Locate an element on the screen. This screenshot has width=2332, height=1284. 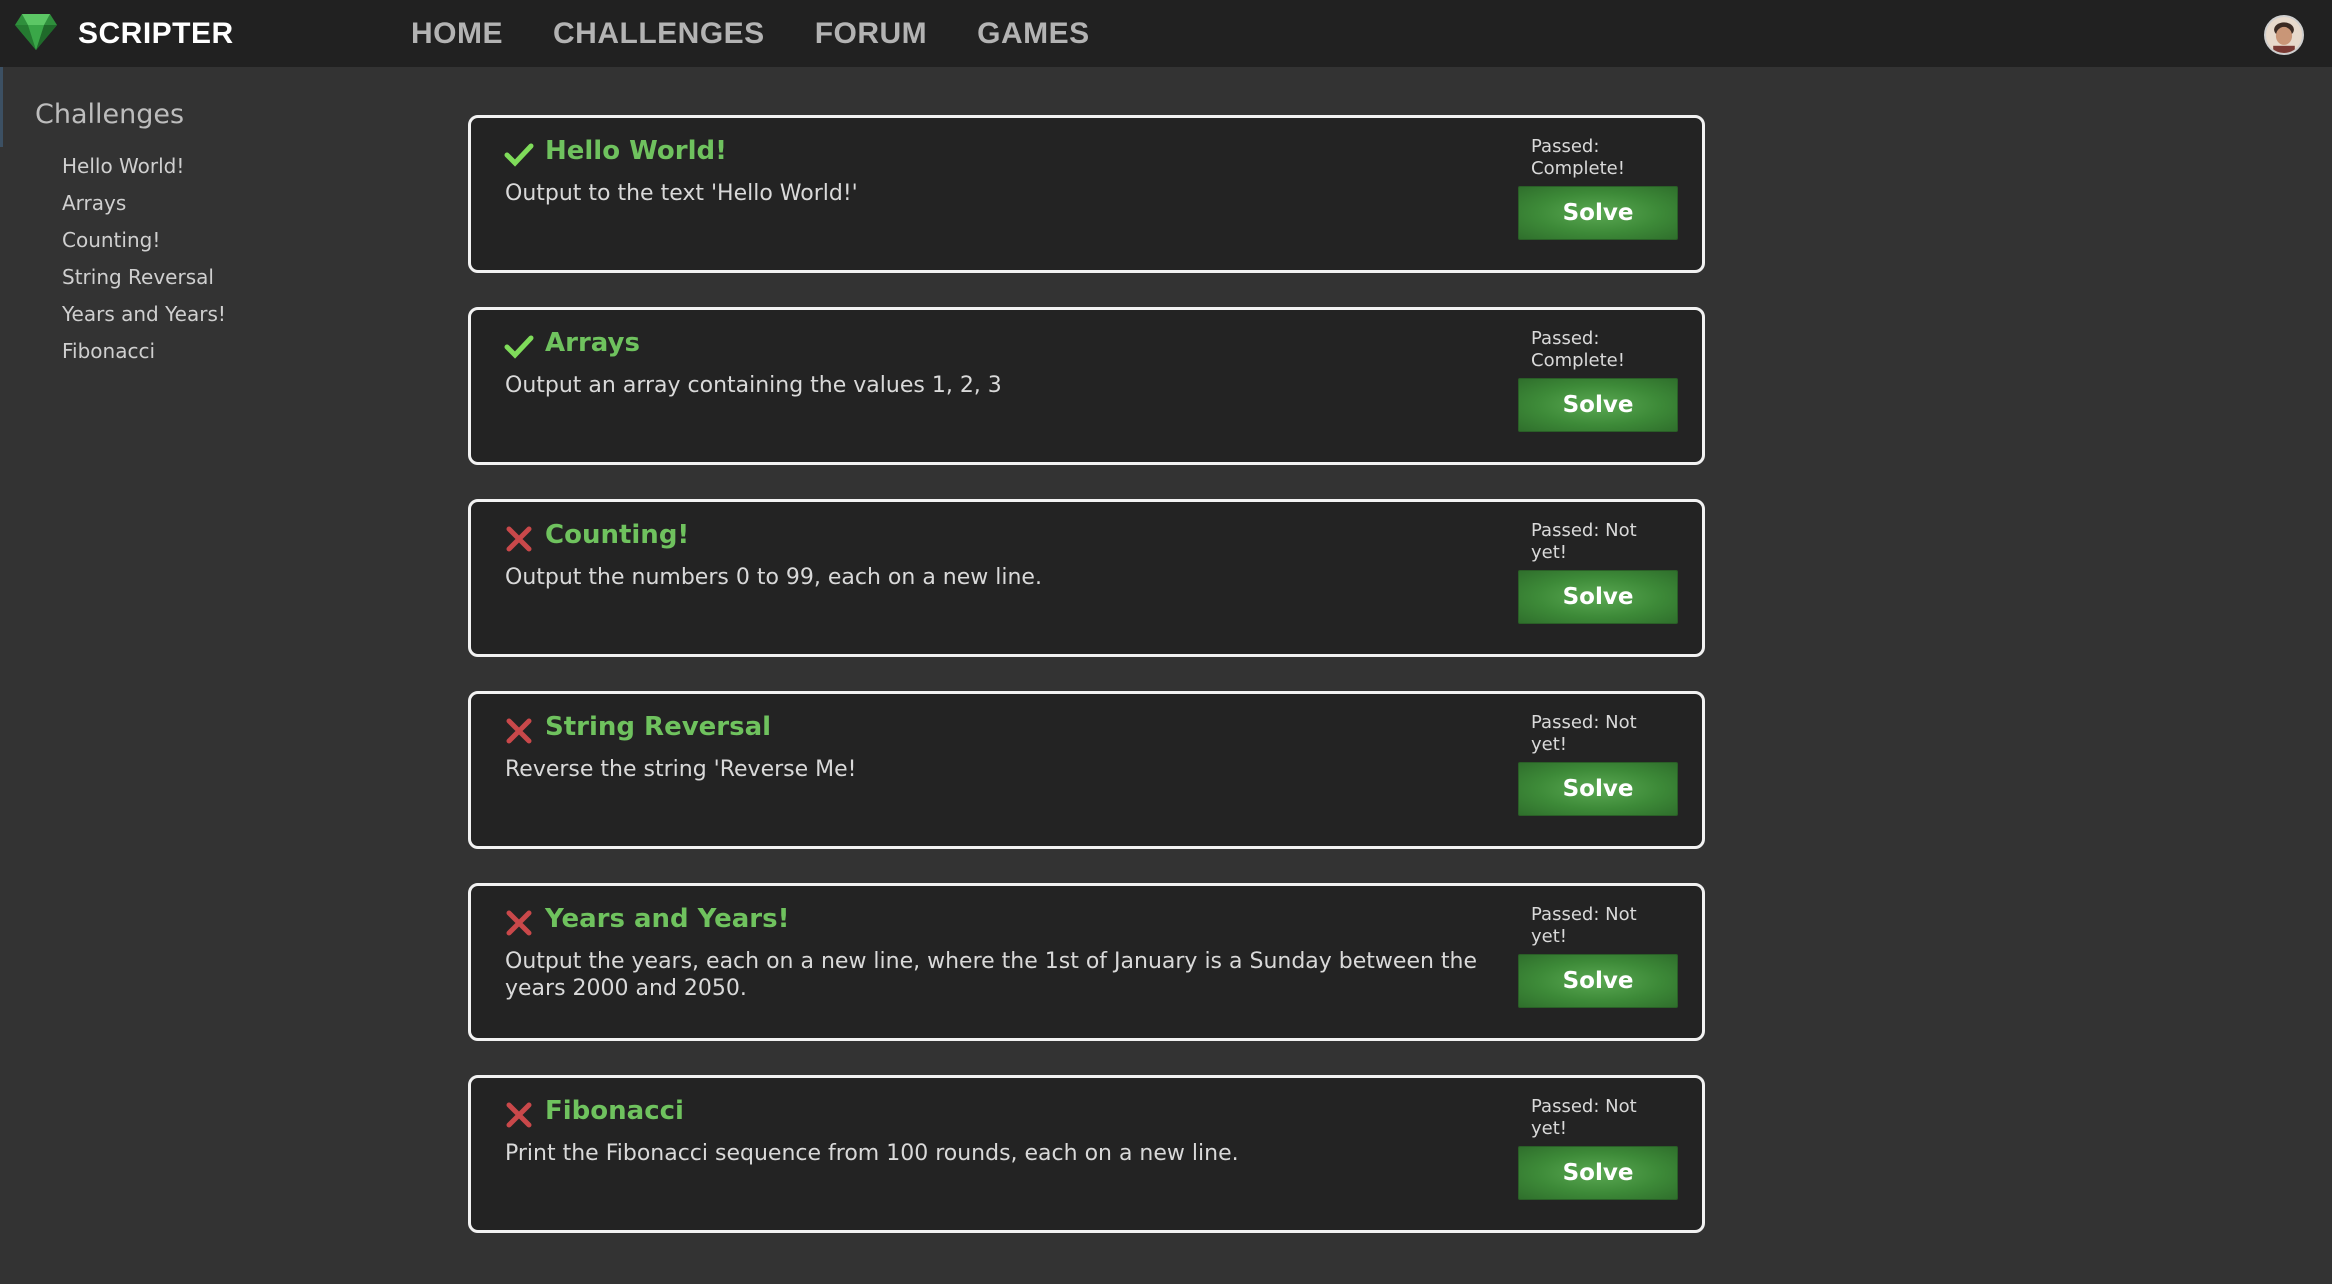
main-nav: HOME CHALLENGES FORUM GAMES is located at coordinates (775, 33).